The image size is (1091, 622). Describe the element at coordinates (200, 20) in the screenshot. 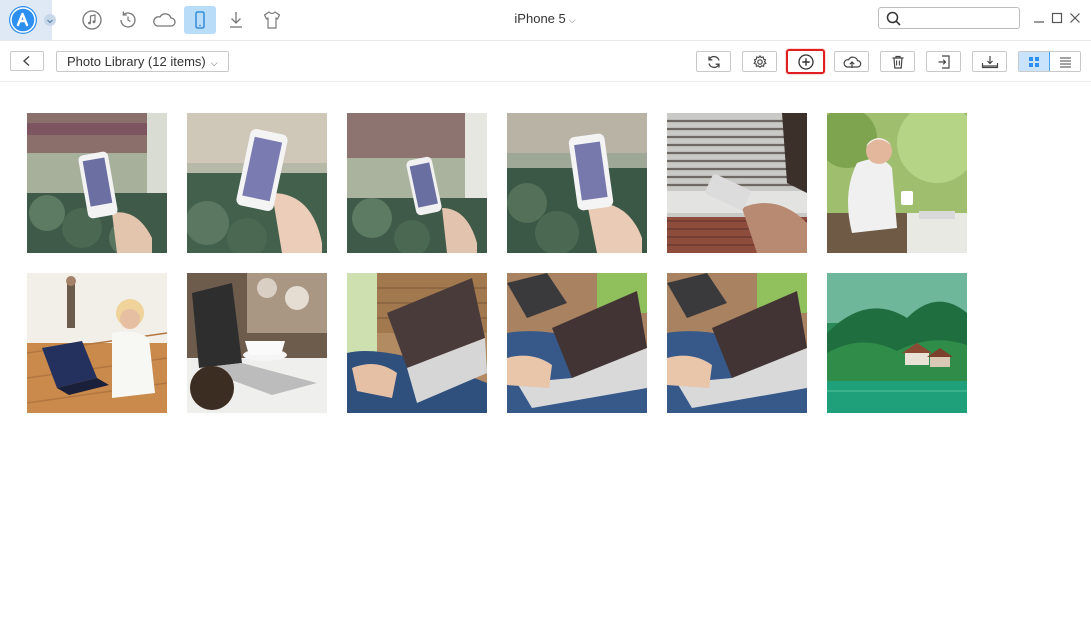

I see `phone-icon` at that location.